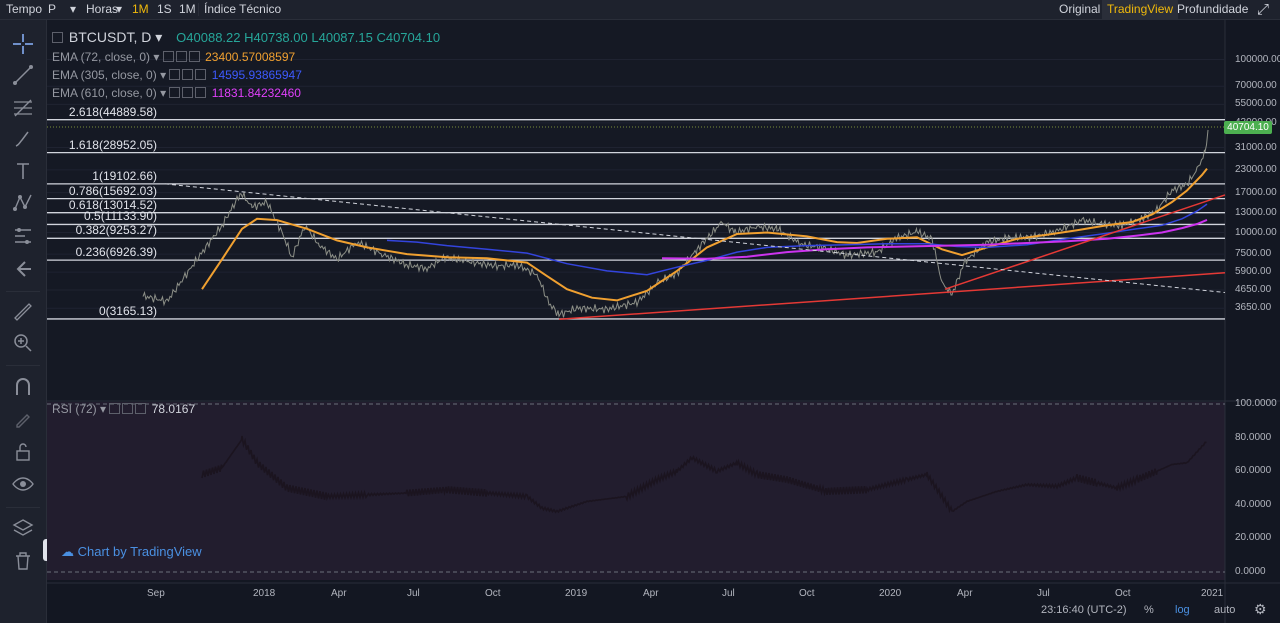 This screenshot has height=623, width=1280. Describe the element at coordinates (1256, 232) in the screenshot. I see `price-tick-label: 10000.00` at that location.